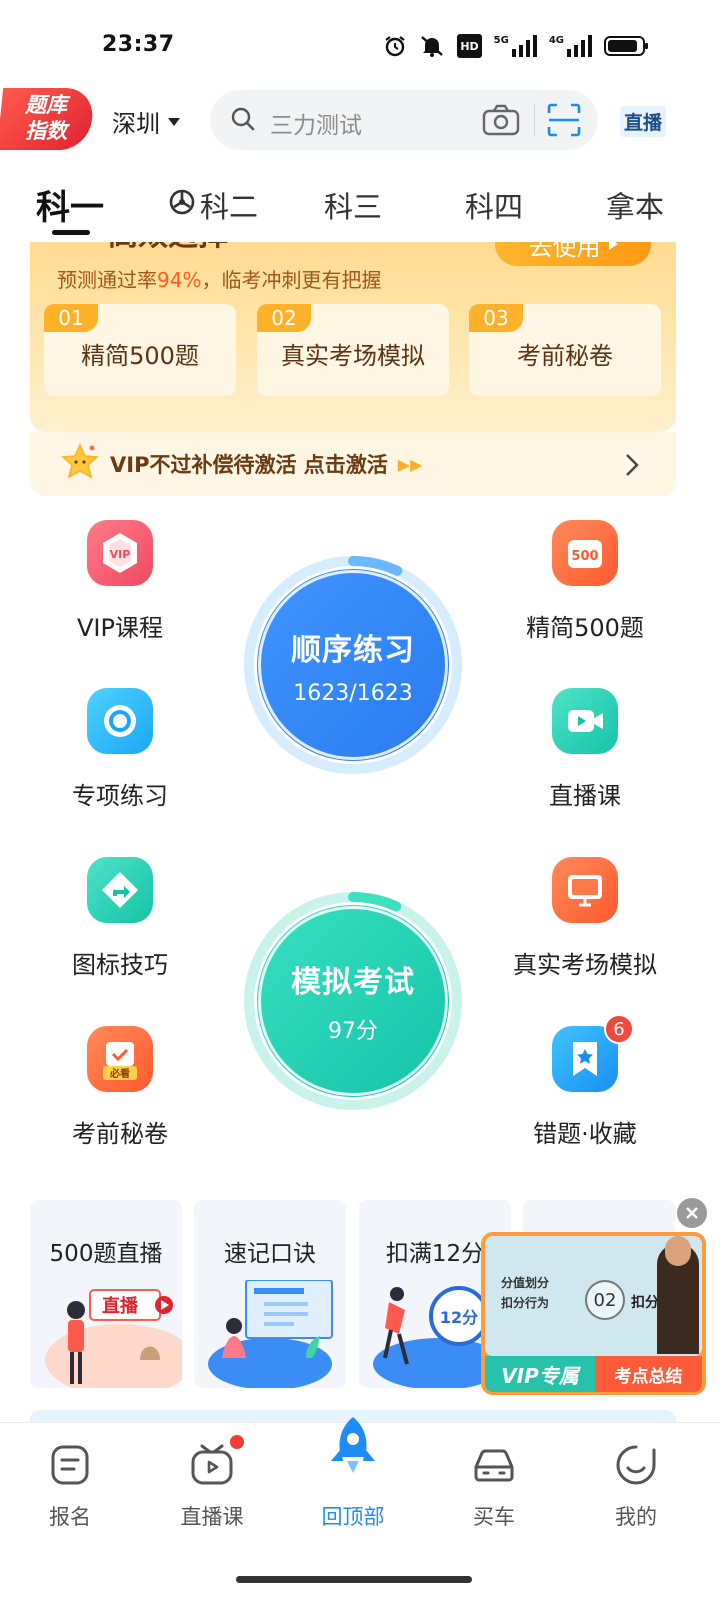 The image size is (720, 1600). Describe the element at coordinates (593, 1053) in the screenshot. I see `bookmark-icon: 6` at that location.